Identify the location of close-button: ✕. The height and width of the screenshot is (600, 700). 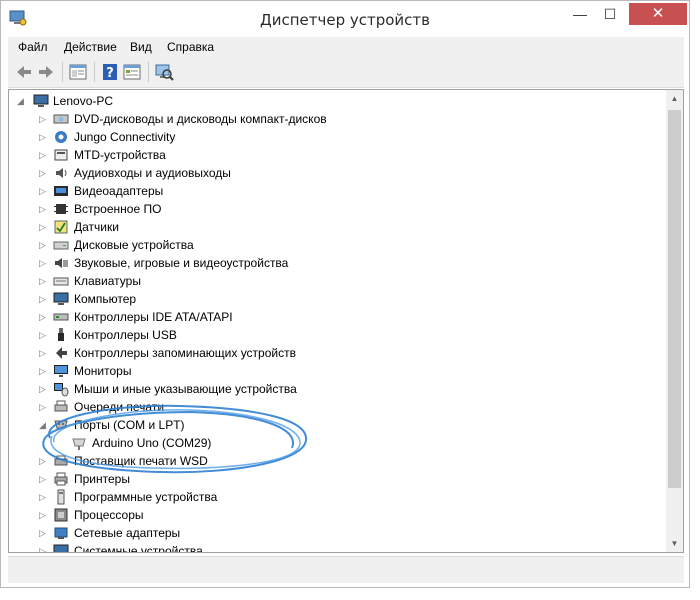
(658, 14).